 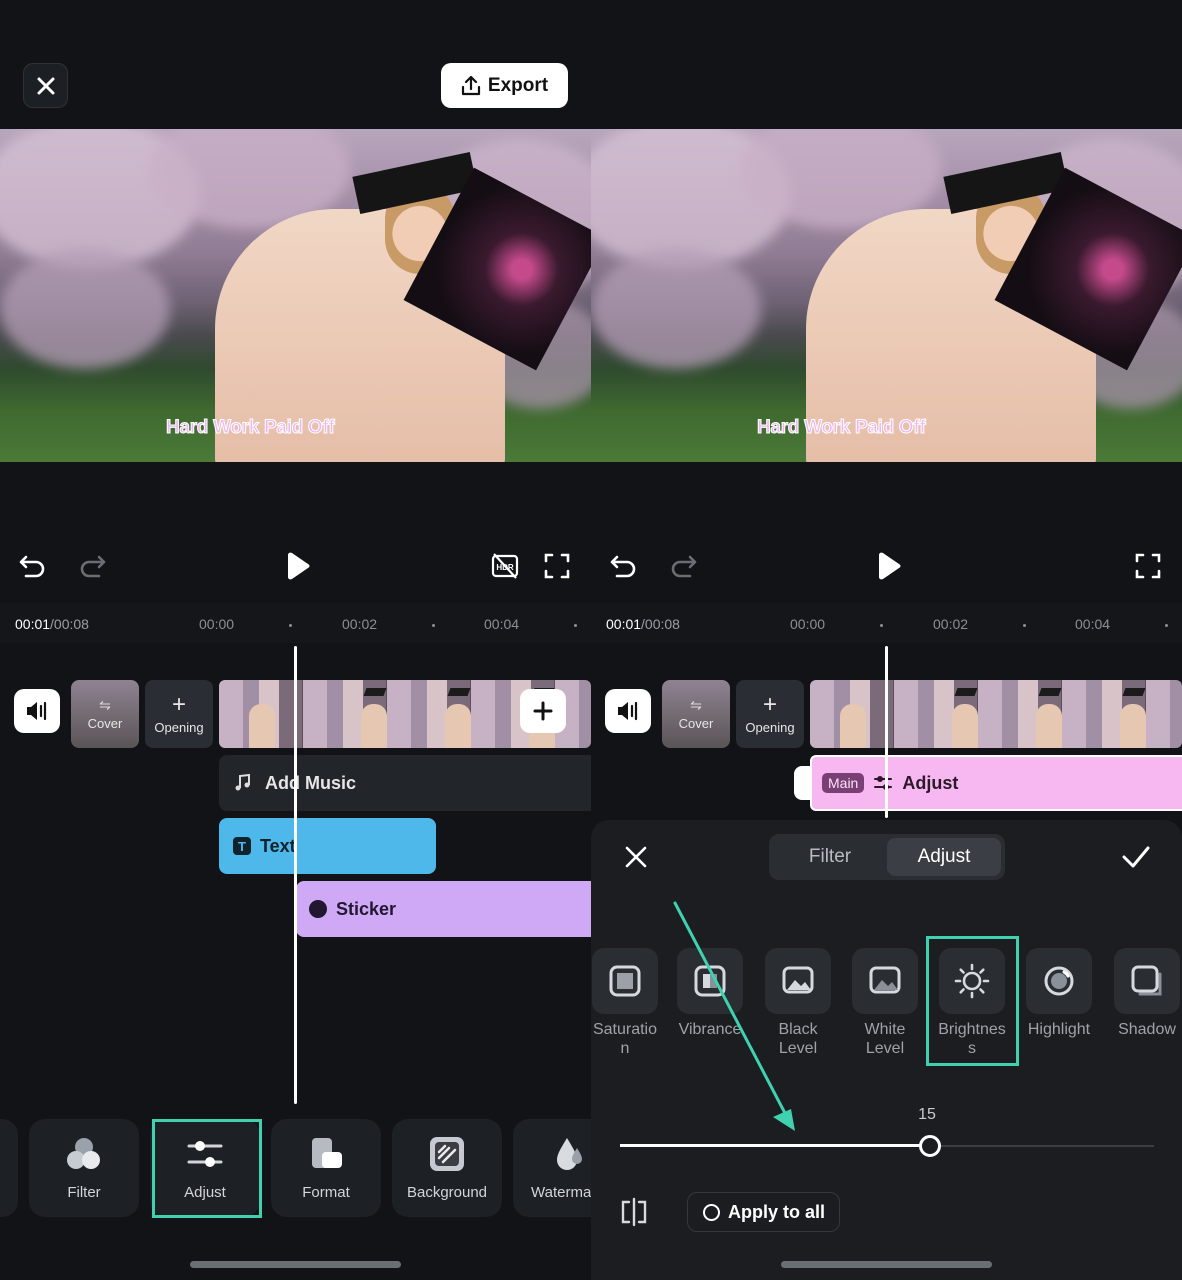 What do you see at coordinates (625, 1003) in the screenshot?
I see `adjust-item-saturation: Saturatio n` at bounding box center [625, 1003].